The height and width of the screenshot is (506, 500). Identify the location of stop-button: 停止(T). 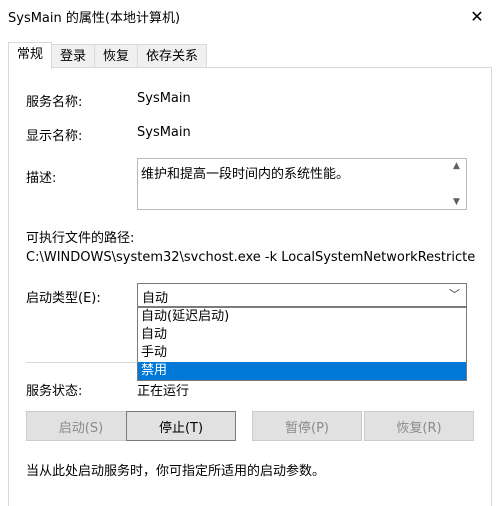
(181, 426).